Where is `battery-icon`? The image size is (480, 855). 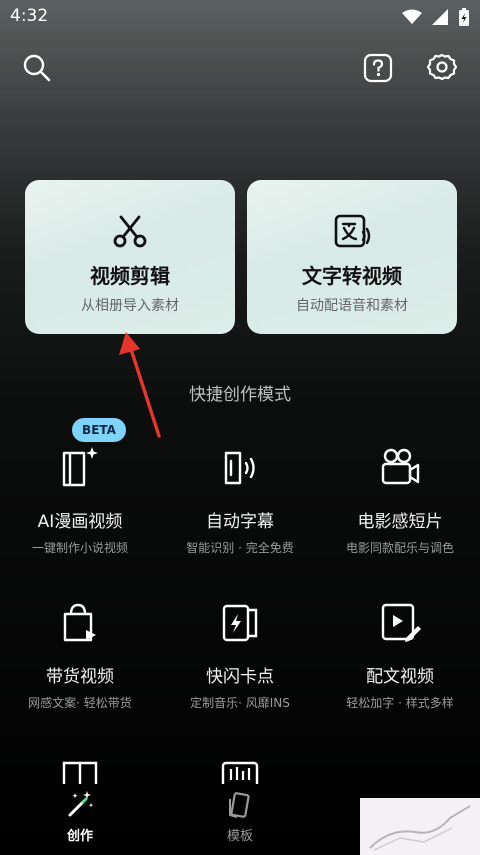
battery-icon is located at coordinates (464, 17).